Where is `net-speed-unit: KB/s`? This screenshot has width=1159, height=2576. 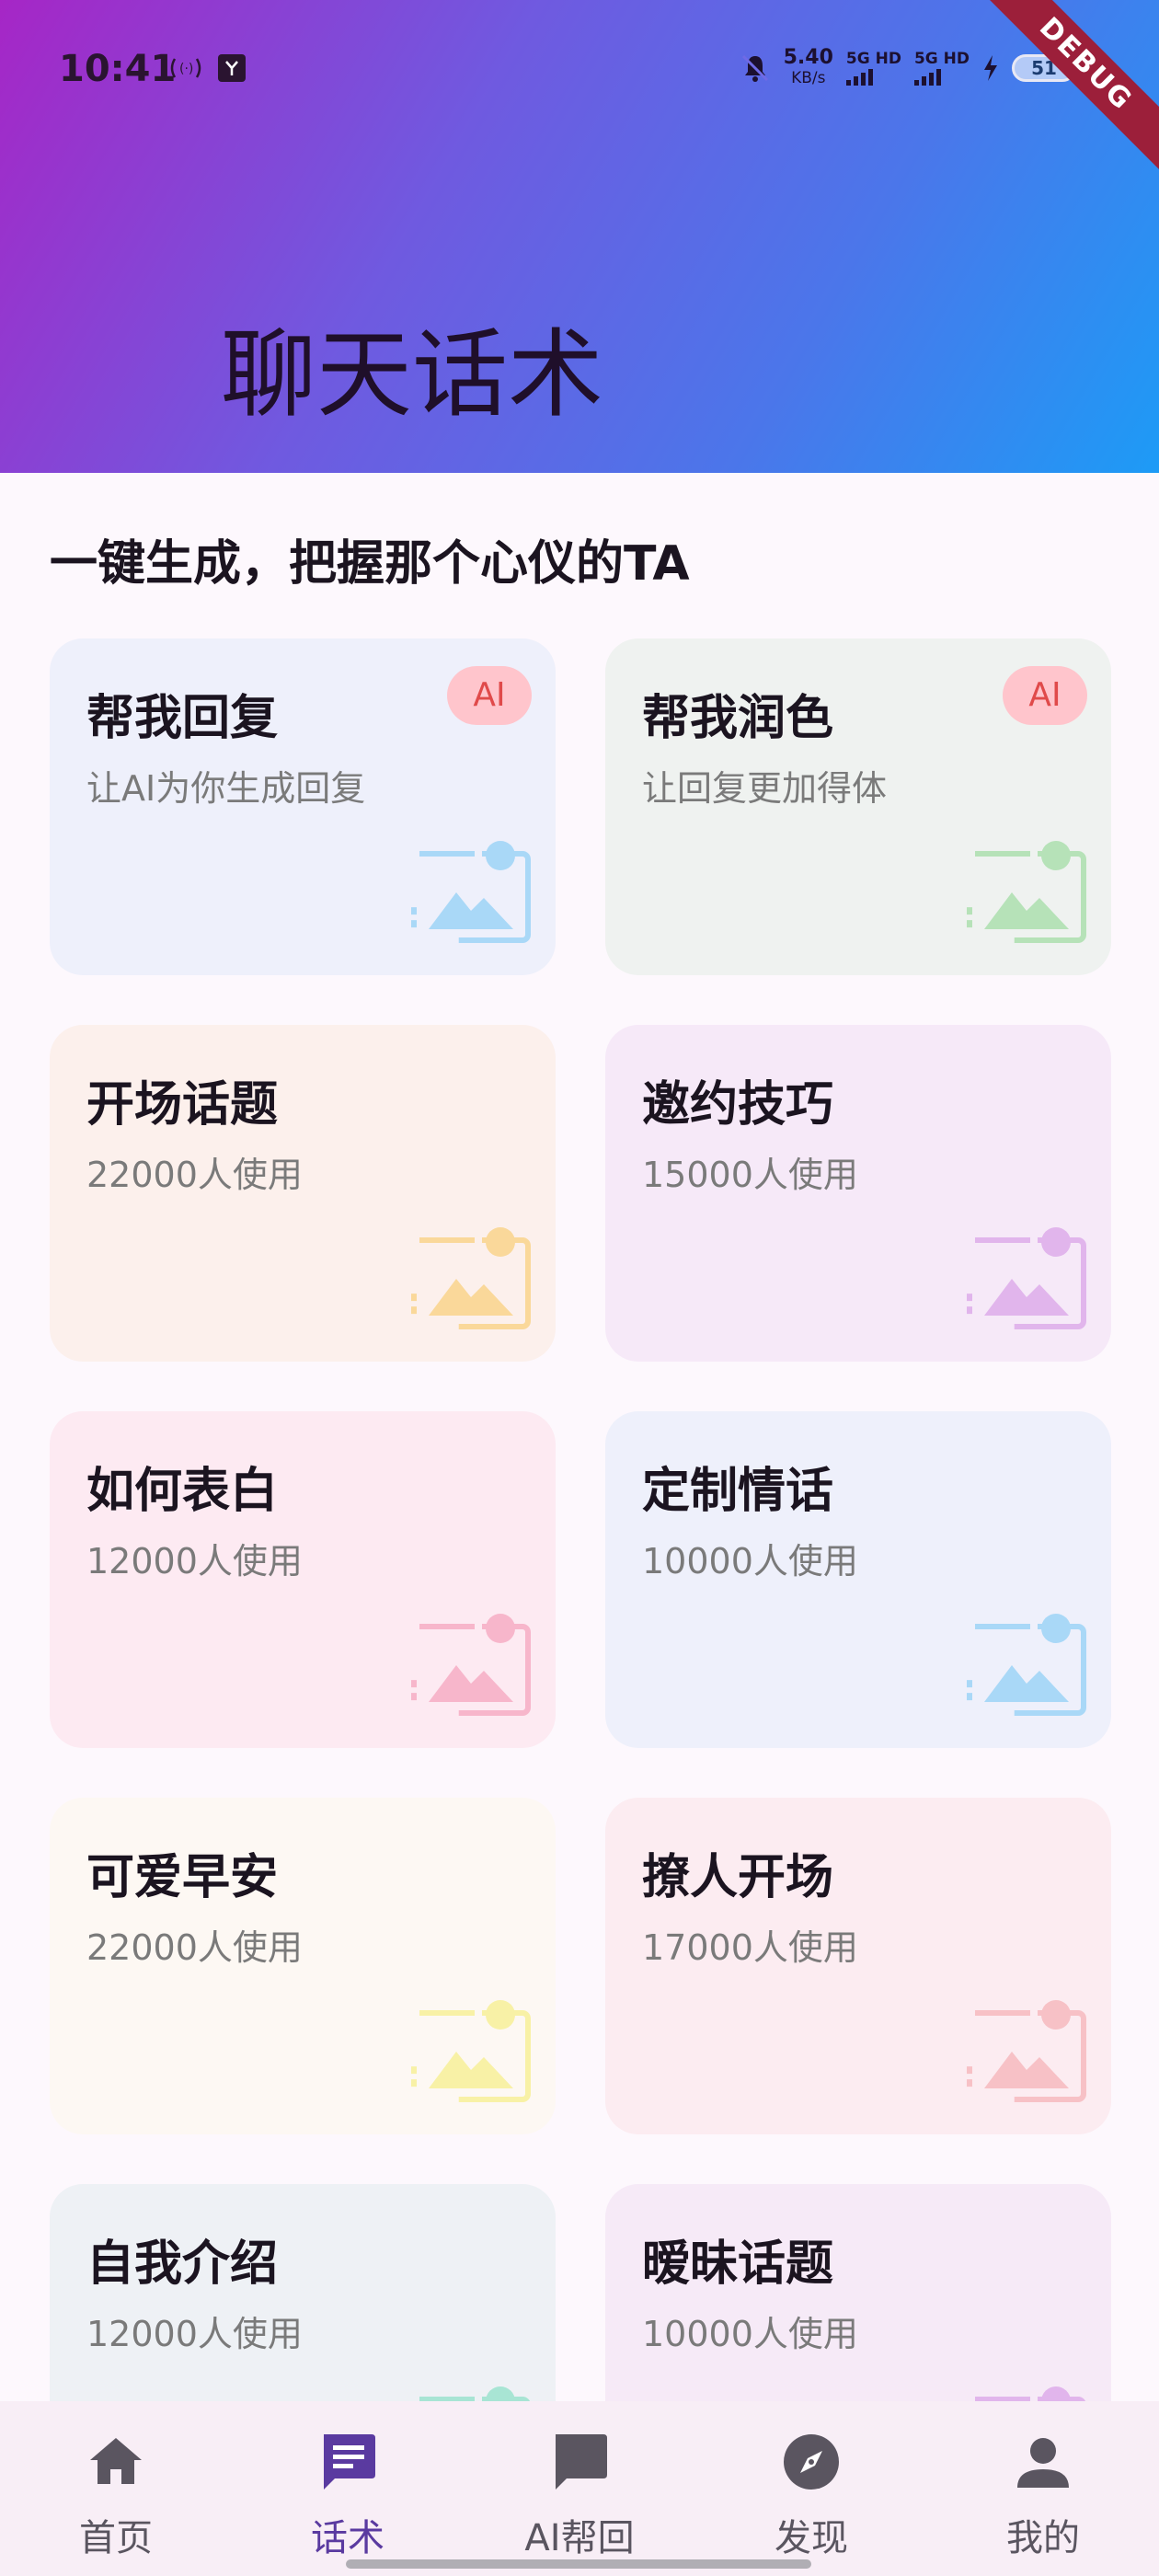 net-speed-unit: KB/s is located at coordinates (808, 78).